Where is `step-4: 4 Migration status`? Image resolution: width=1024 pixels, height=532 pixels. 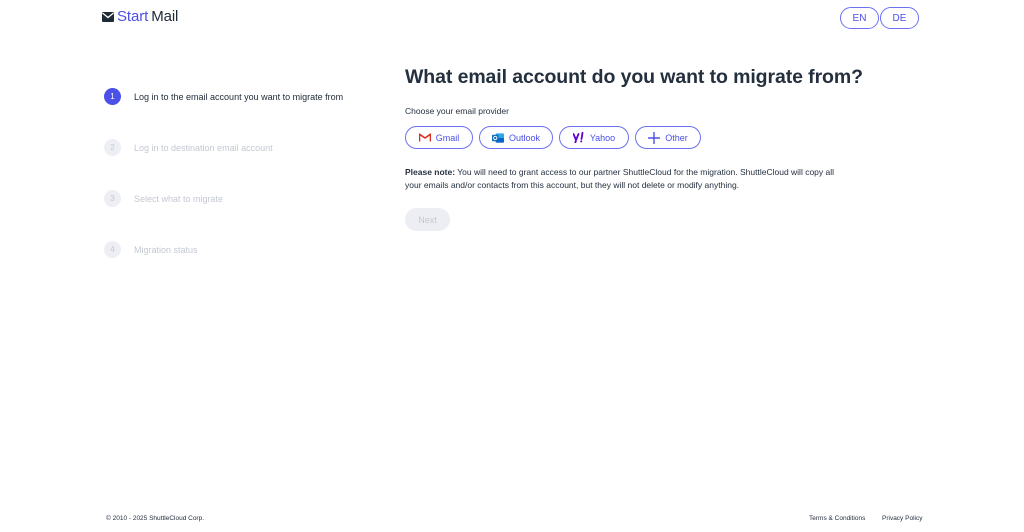
step-4: 4 Migration status is located at coordinates (151, 249).